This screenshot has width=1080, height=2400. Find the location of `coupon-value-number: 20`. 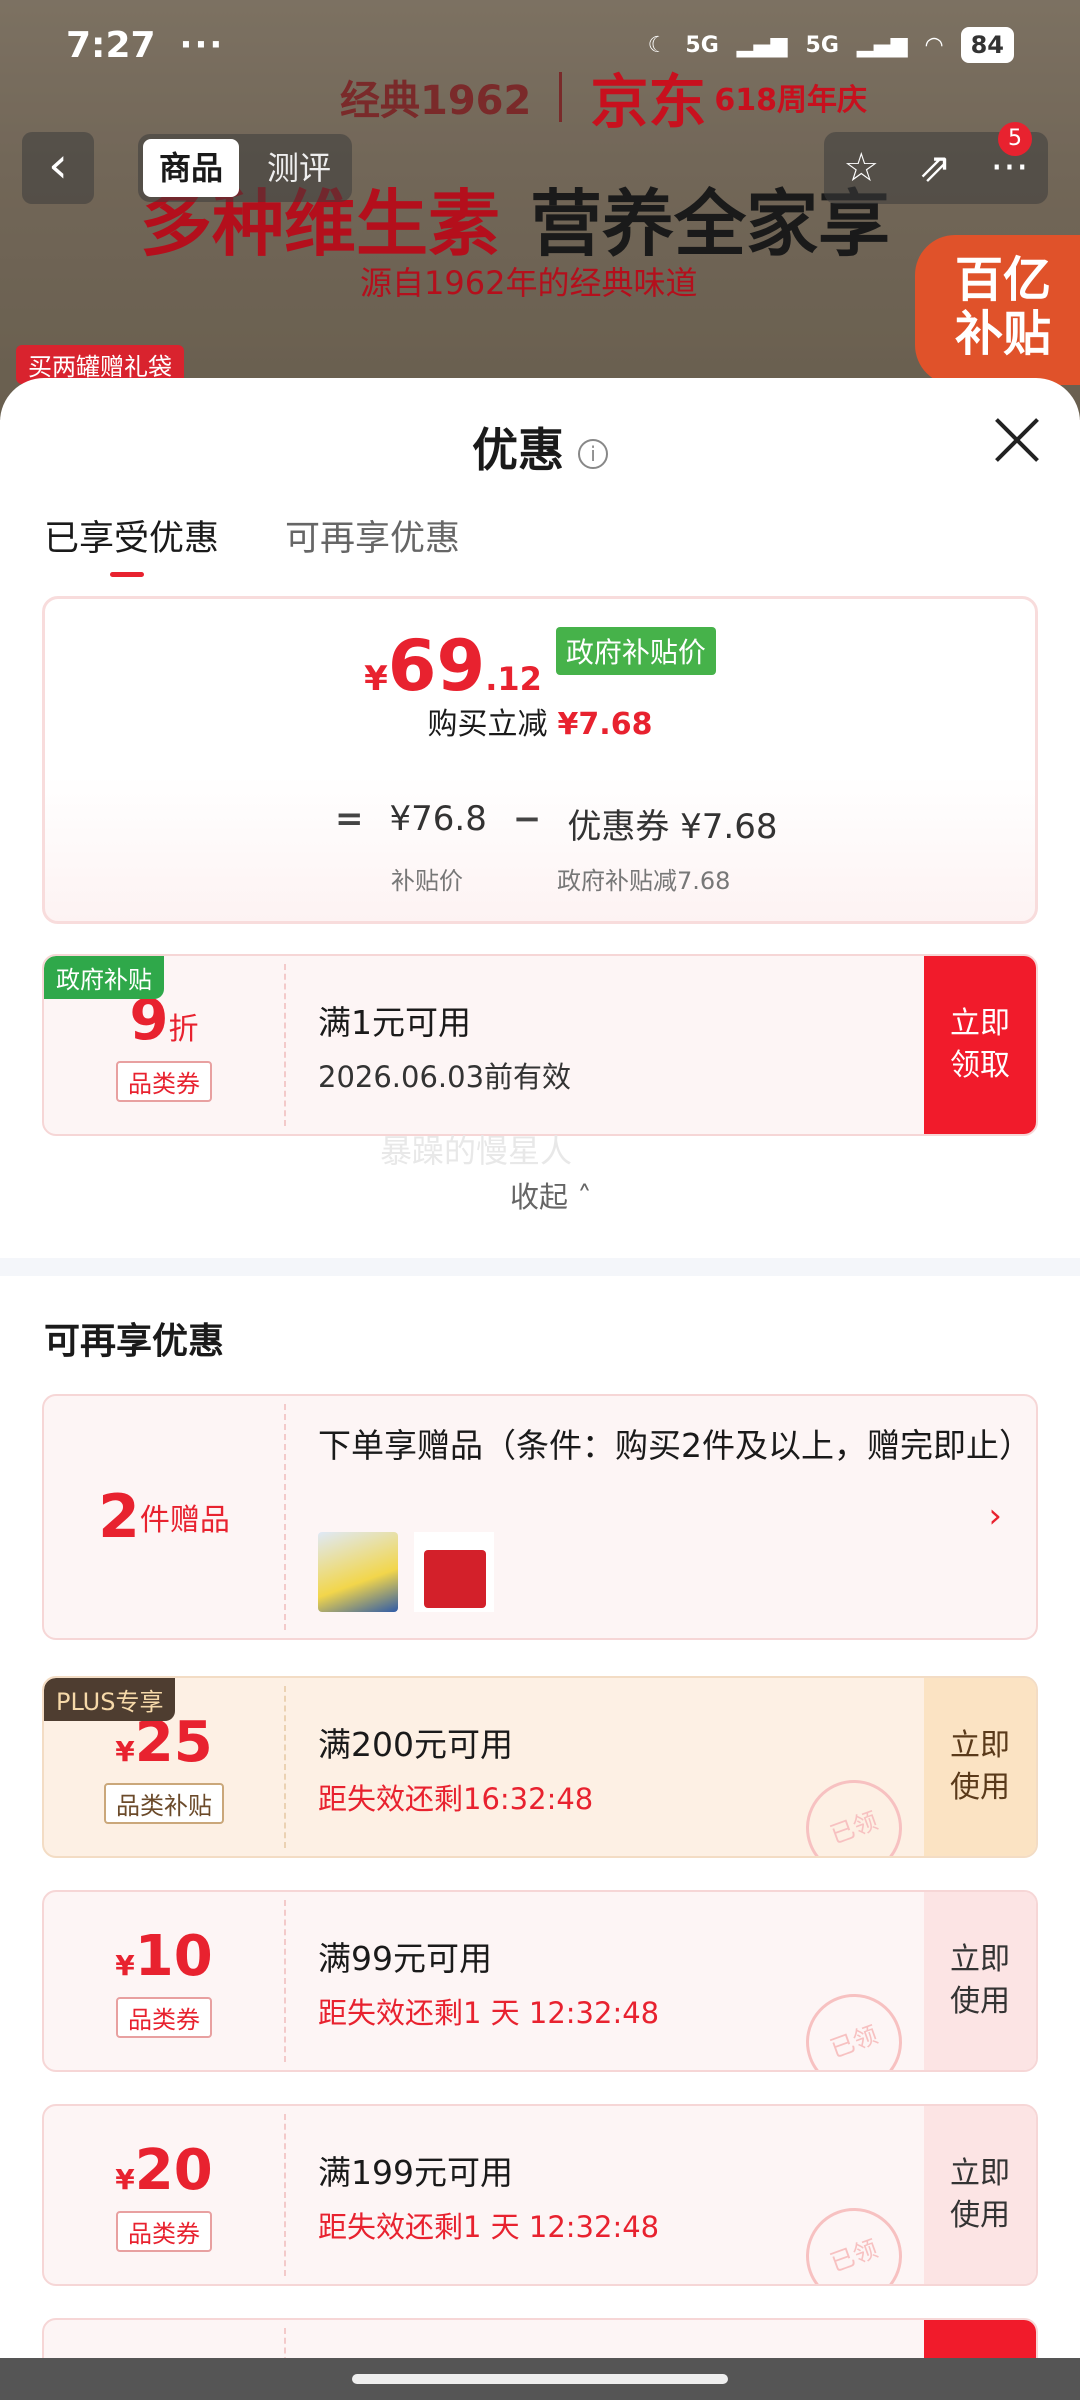

coupon-value-number: 20 is located at coordinates (173, 2170).